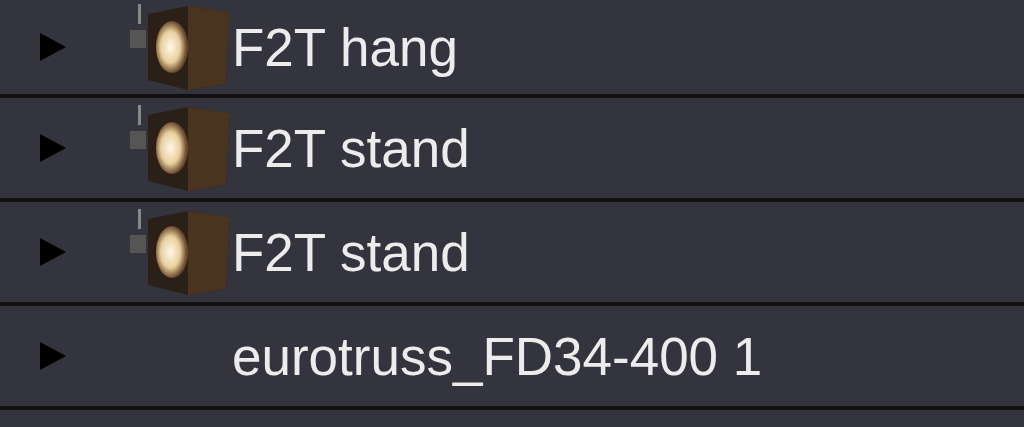 The width and height of the screenshot is (1024, 427). Describe the element at coordinates (497, 356) in the screenshot. I see `item-label: eurotruss_FD34-400 1` at that location.